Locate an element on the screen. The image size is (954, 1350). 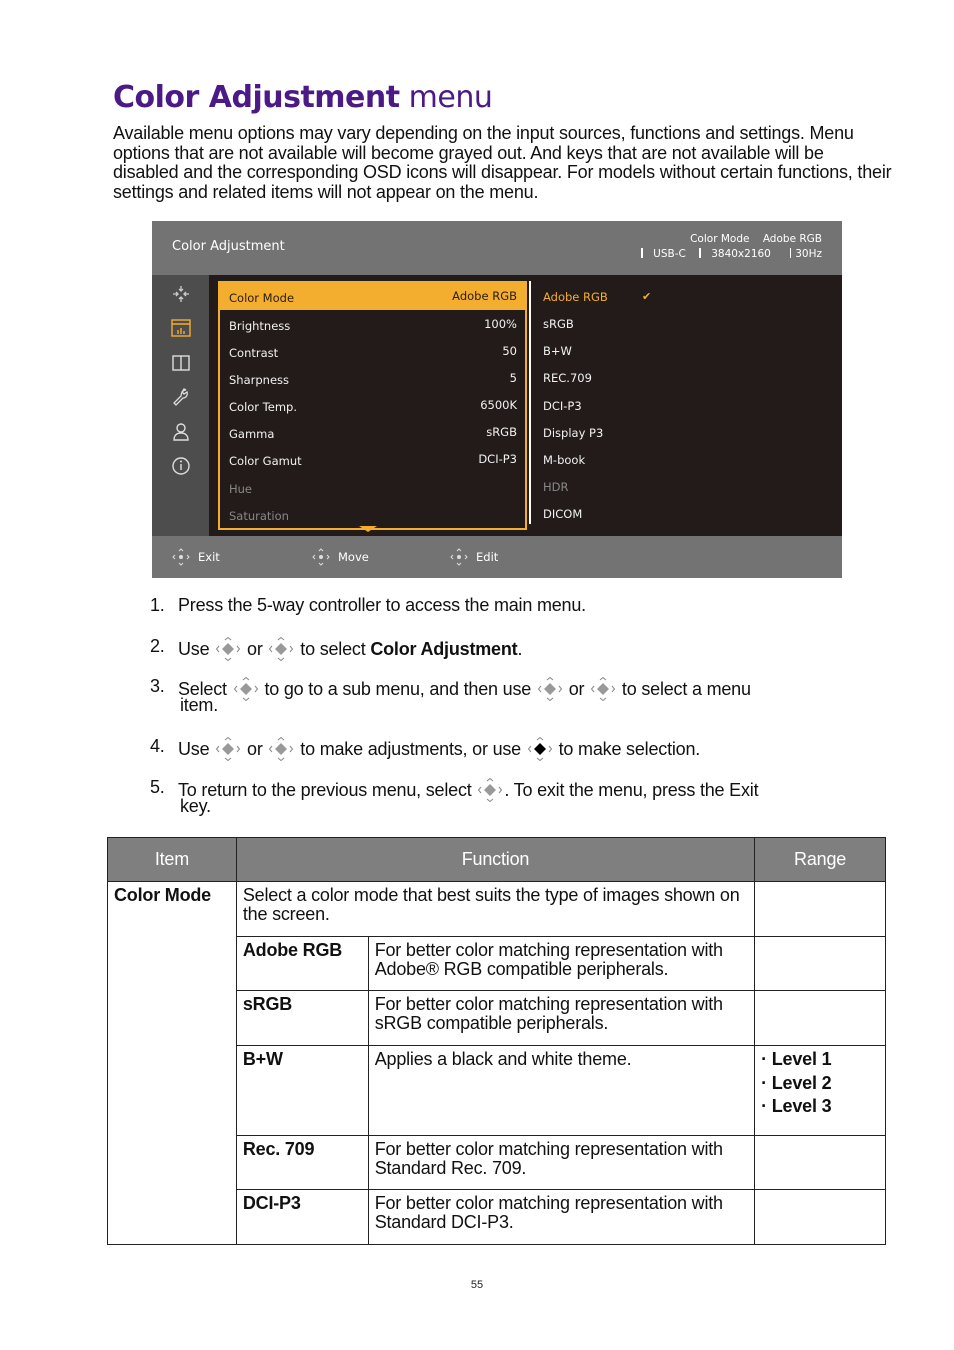
menu-item-label: Contrast is located at coordinates (254, 353).